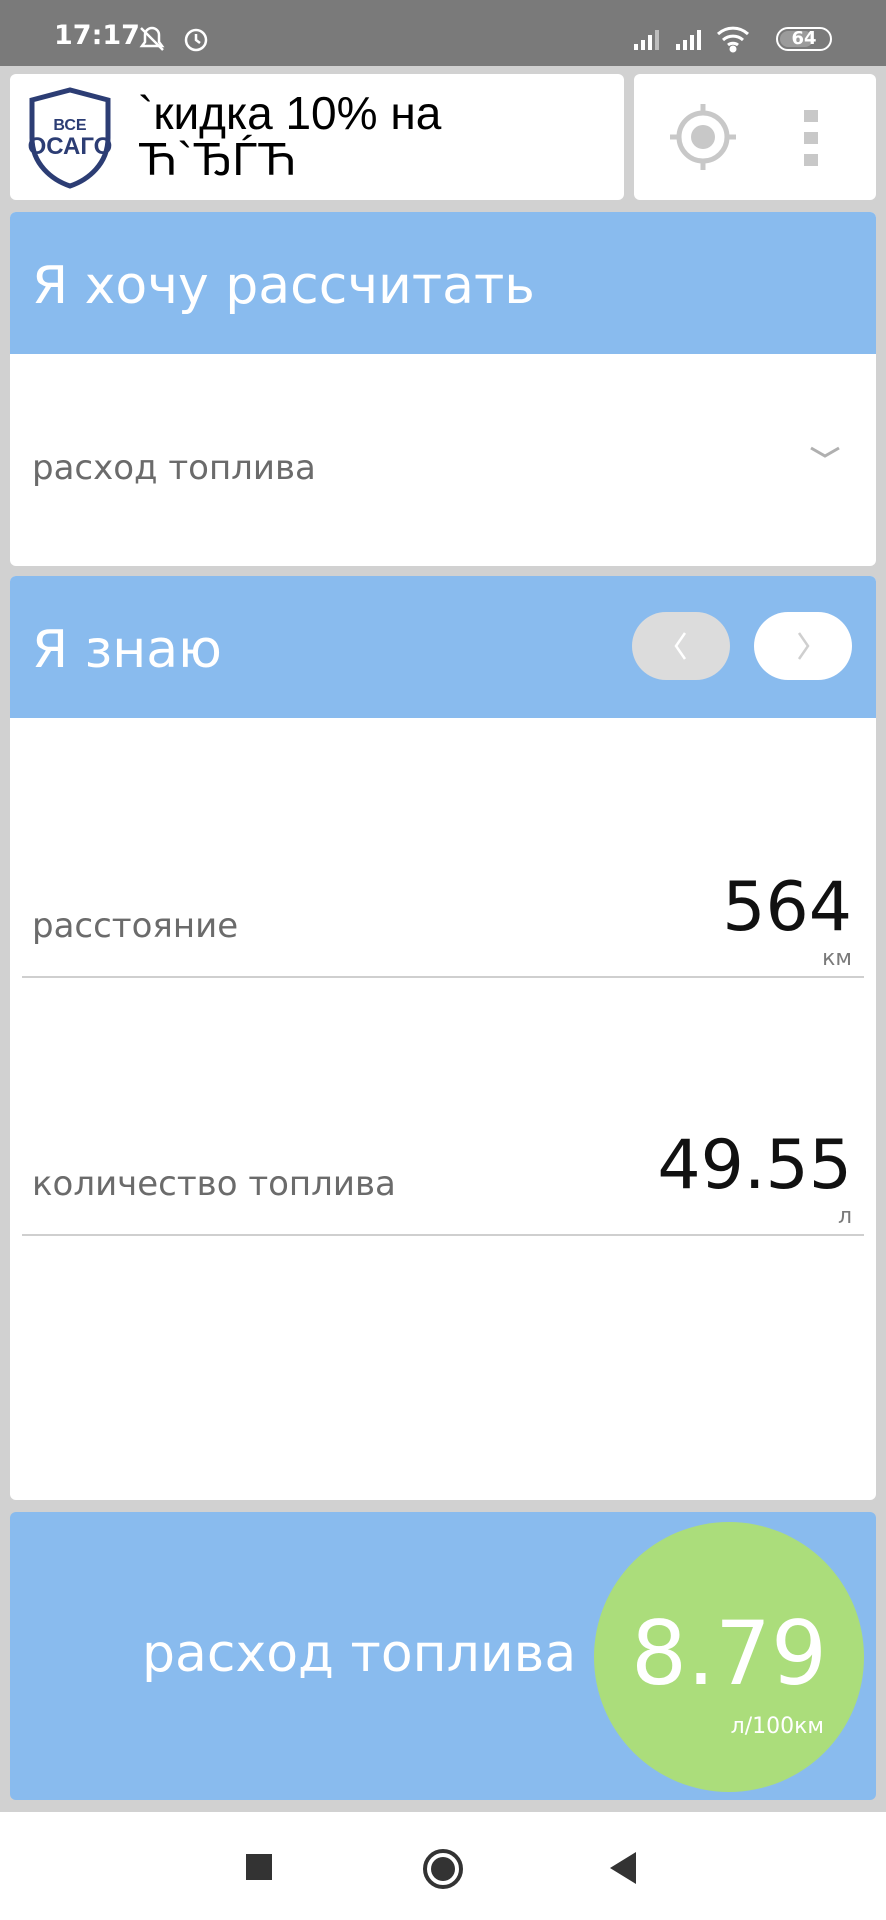 The width and height of the screenshot is (886, 1920). What do you see at coordinates (443, 1108) in the screenshot?
I see `fuel-amount-field: количество топлива 49.55 л` at bounding box center [443, 1108].